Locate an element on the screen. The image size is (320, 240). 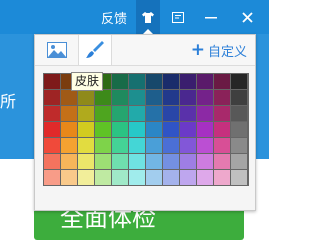
close-button is located at coordinates (247, 17).